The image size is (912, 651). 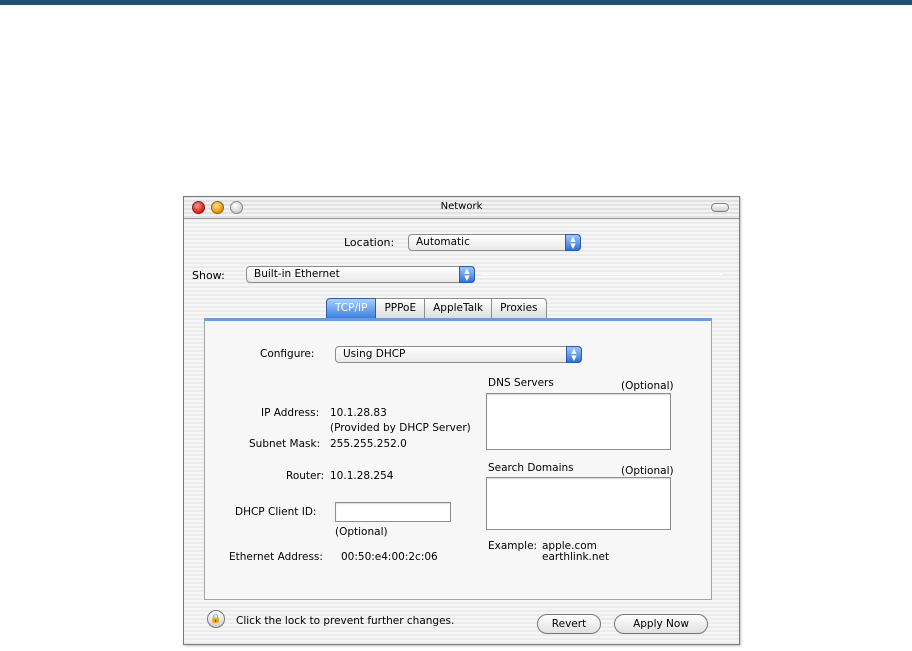 I want to click on subnet-mask-value: 255.255.252.0, so click(x=368, y=444).